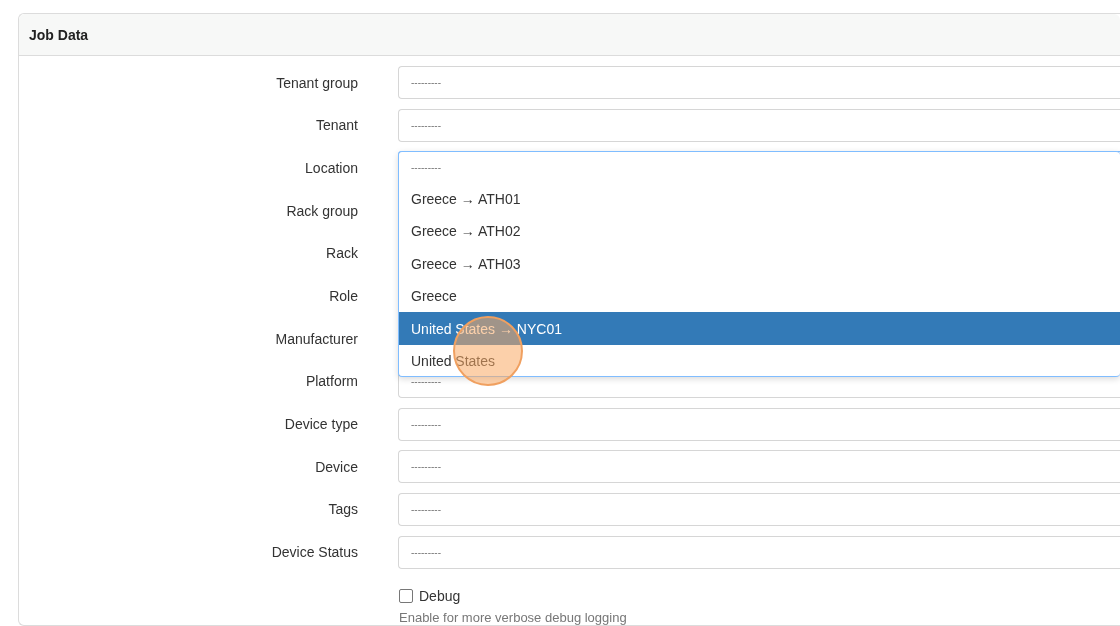 The image size is (1120, 626). What do you see at coordinates (320, 424) in the screenshot?
I see `field-label: Device type` at bounding box center [320, 424].